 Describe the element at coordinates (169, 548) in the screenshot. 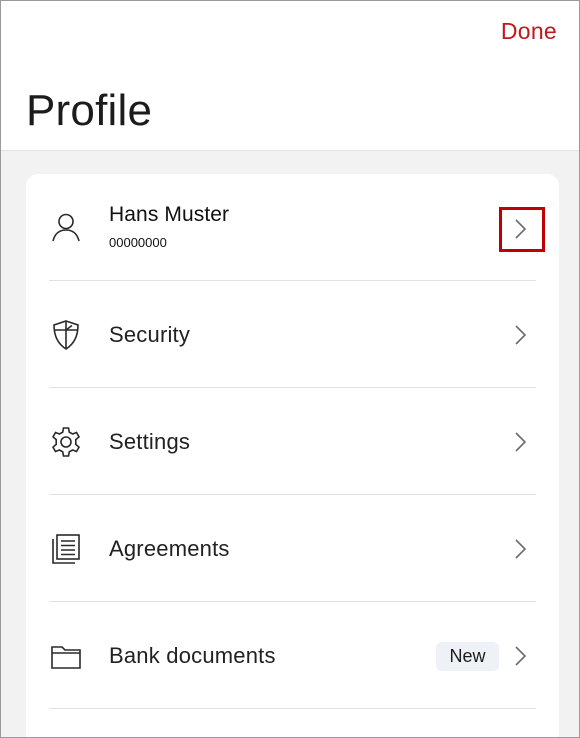

I see `menu-item-label: Agreements` at that location.